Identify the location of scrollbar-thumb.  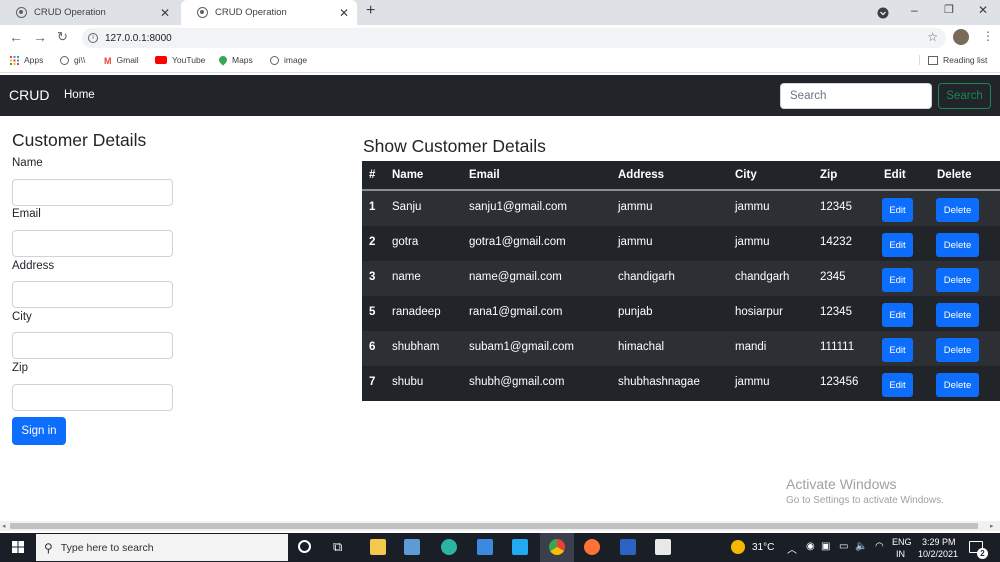
(494, 526).